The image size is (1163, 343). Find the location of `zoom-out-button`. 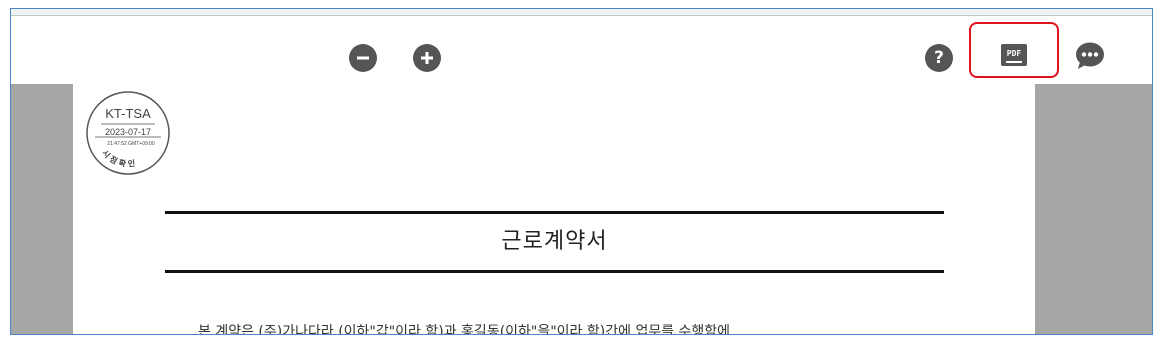

zoom-out-button is located at coordinates (363, 58).